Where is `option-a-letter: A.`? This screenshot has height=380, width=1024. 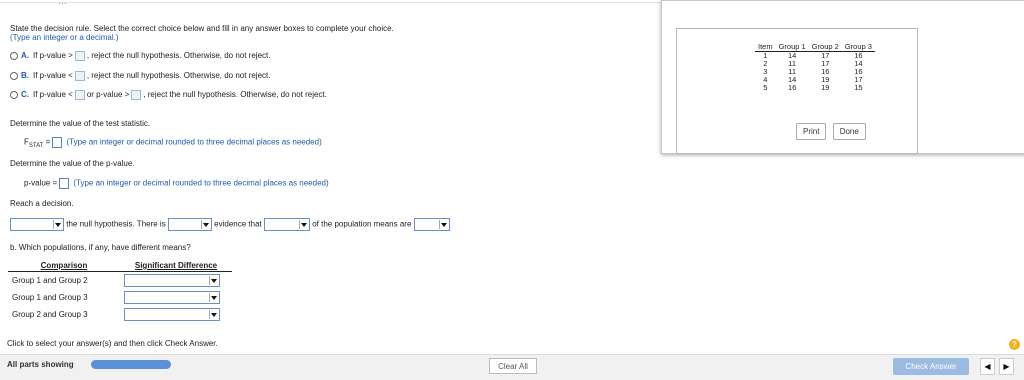
option-a-letter: A. is located at coordinates (25, 56).